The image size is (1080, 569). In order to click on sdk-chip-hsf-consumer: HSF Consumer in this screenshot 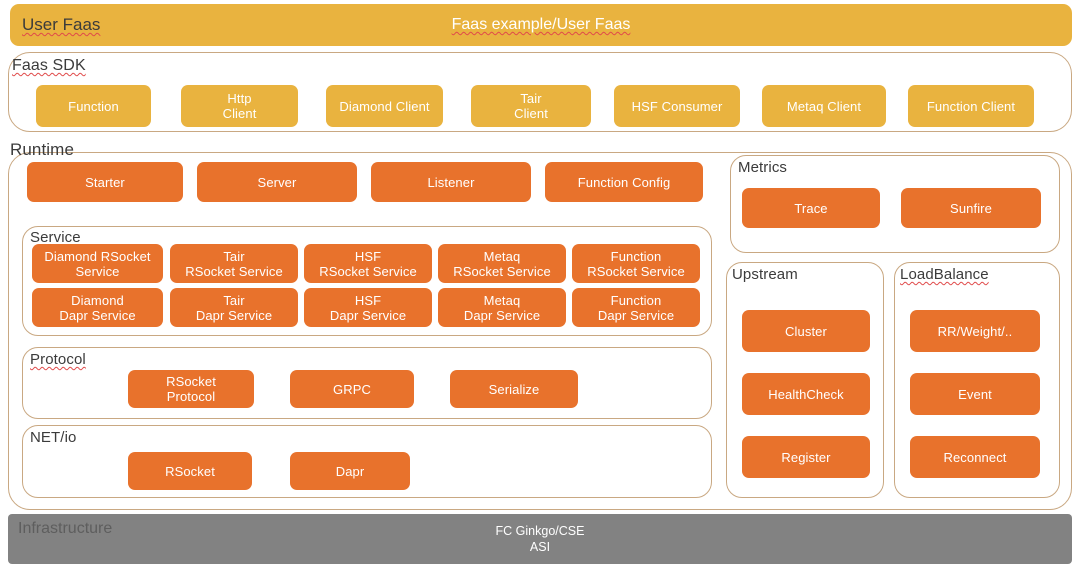, I will do `click(677, 106)`.